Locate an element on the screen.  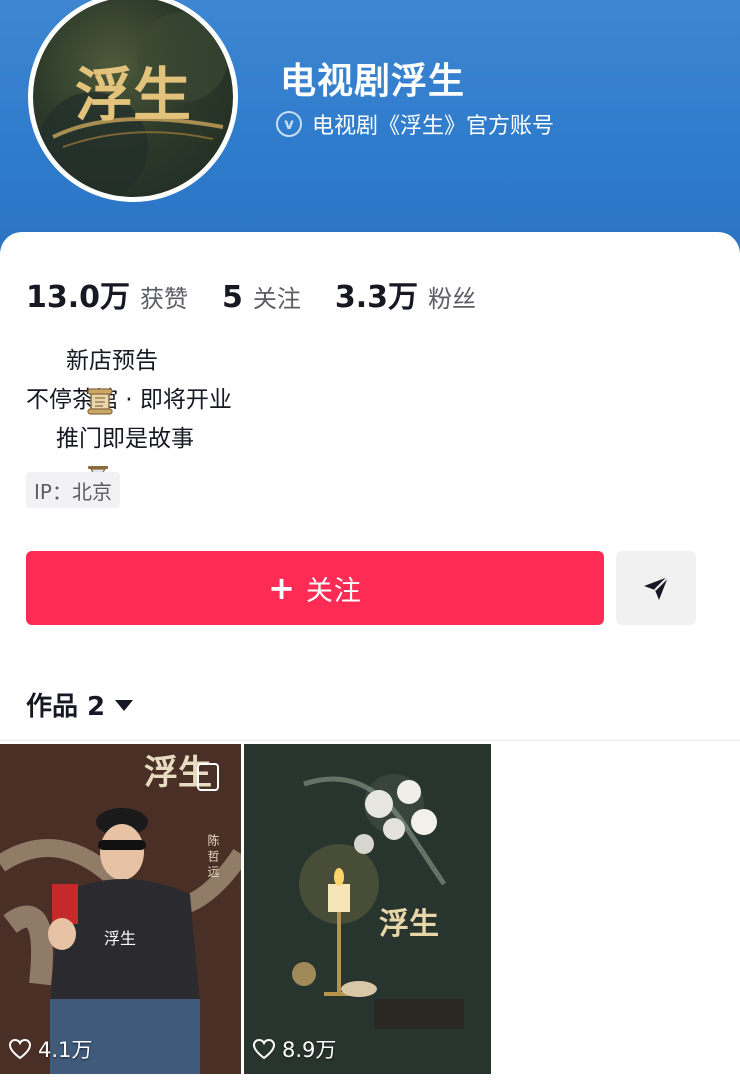
follow-button: + 关注 is located at coordinates (315, 588).